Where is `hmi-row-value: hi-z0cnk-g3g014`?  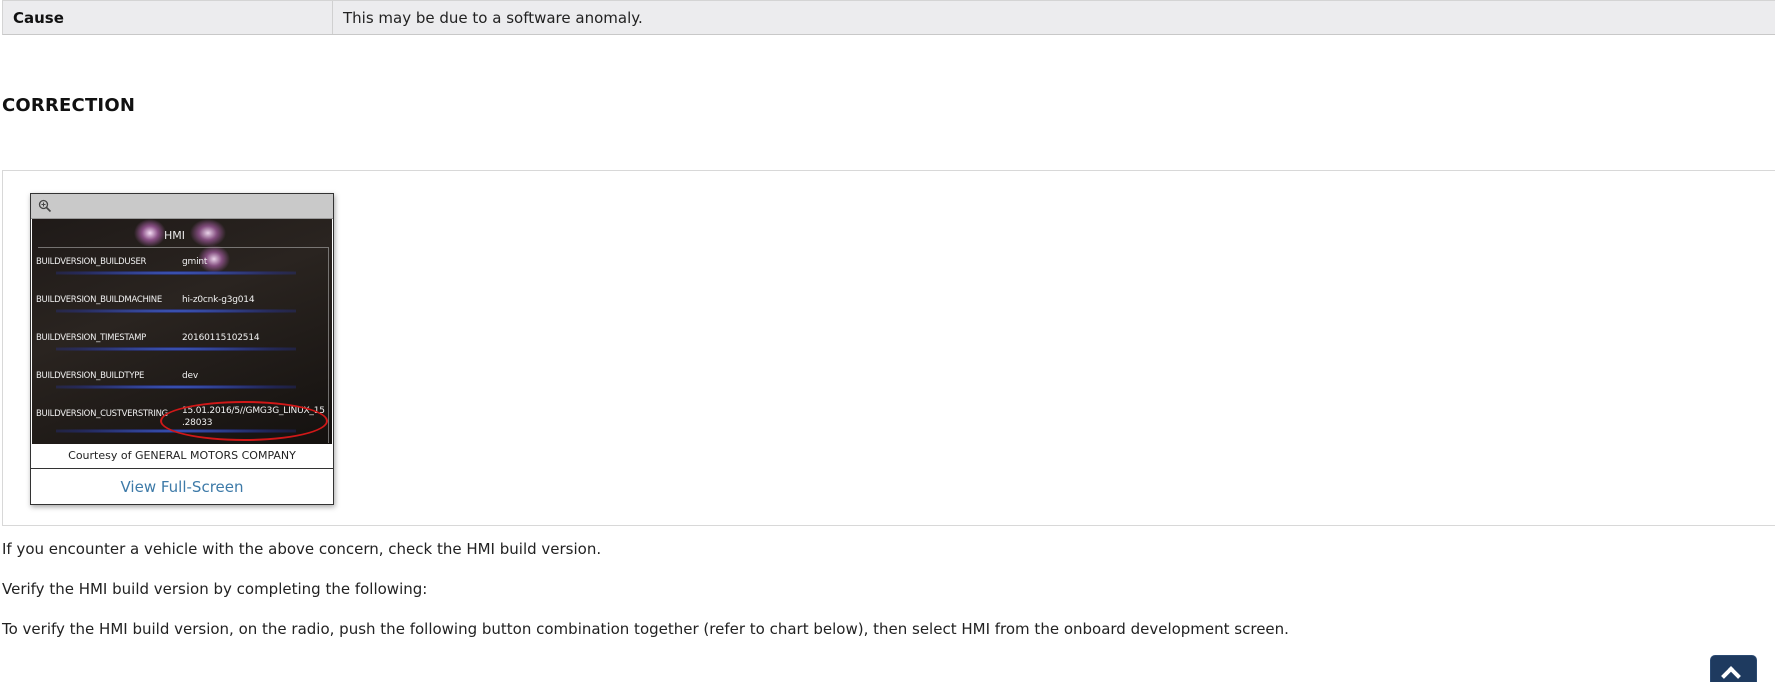 hmi-row-value: hi-z0cnk-g3g014 is located at coordinates (218, 300).